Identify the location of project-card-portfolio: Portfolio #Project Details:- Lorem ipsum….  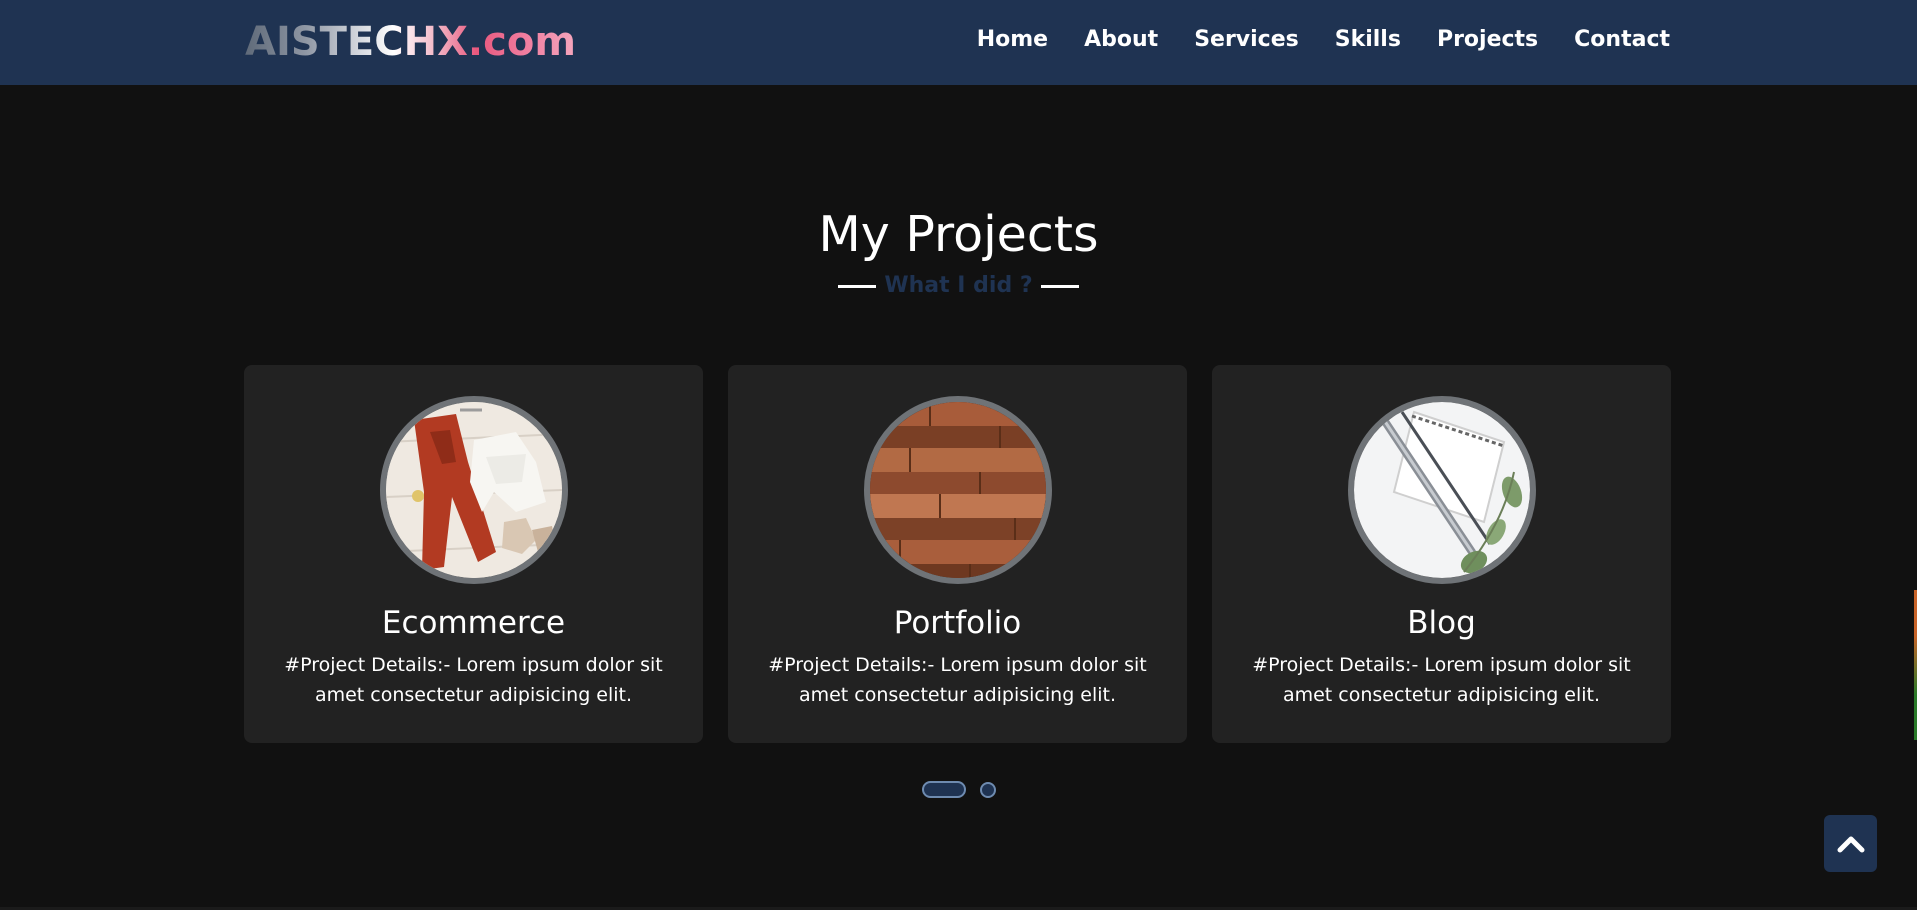
(957, 554).